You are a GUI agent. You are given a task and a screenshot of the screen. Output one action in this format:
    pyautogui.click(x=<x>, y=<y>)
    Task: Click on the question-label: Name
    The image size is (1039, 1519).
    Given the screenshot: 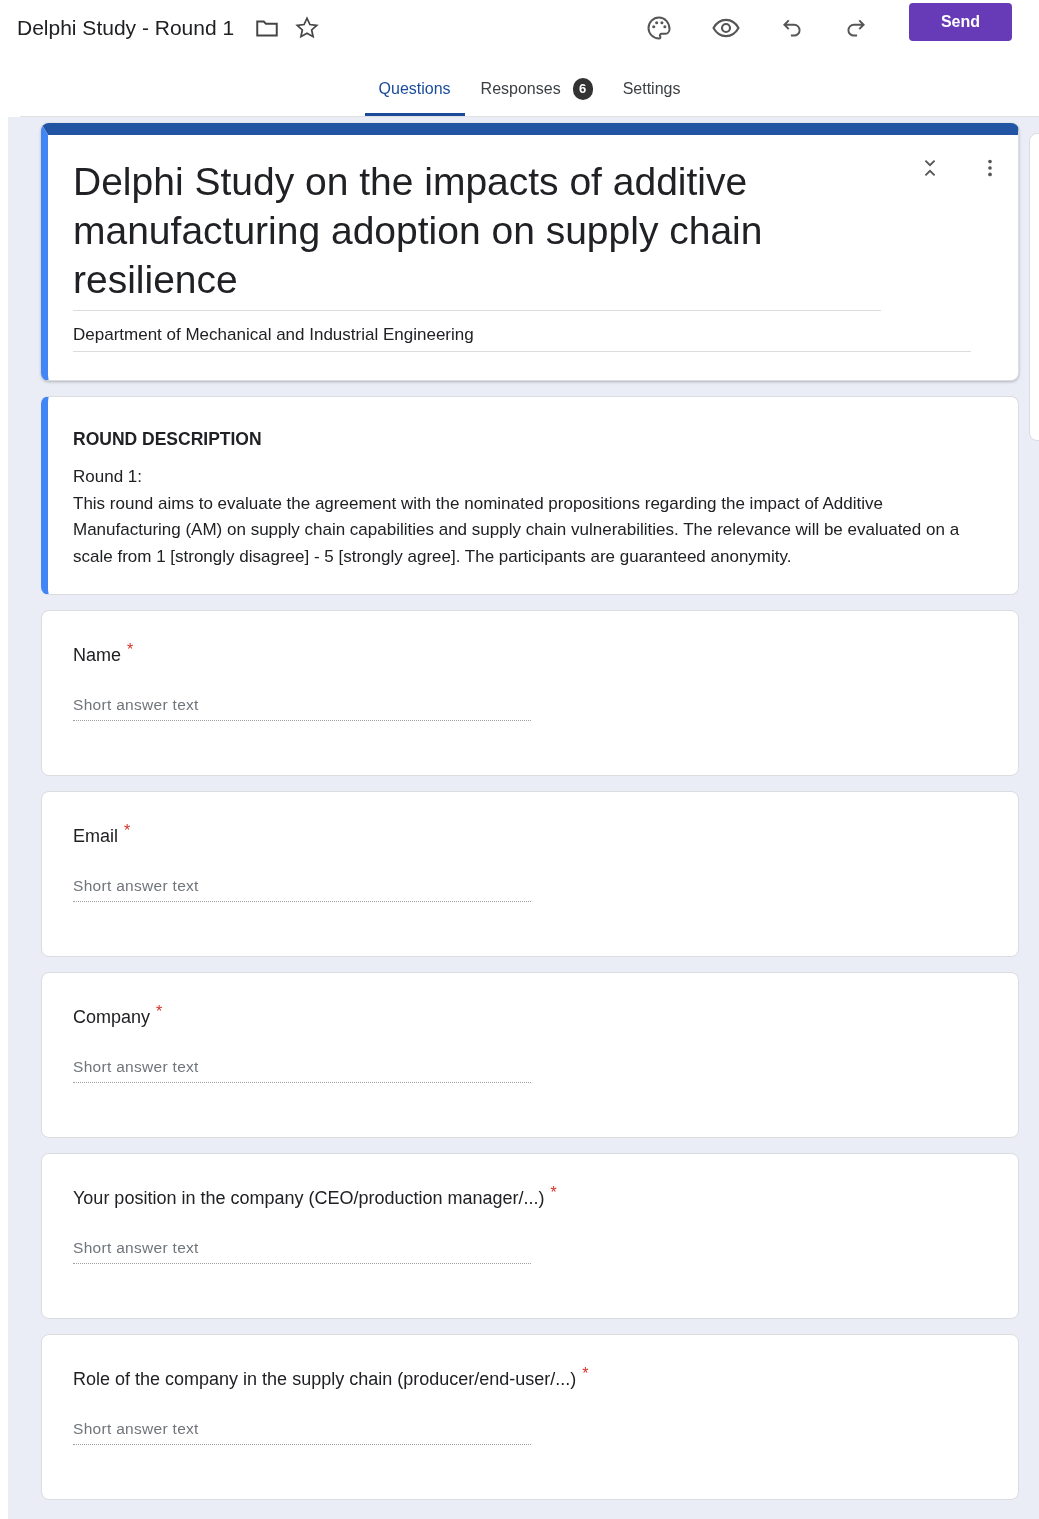 What is the action you would take?
    pyautogui.click(x=97, y=655)
    